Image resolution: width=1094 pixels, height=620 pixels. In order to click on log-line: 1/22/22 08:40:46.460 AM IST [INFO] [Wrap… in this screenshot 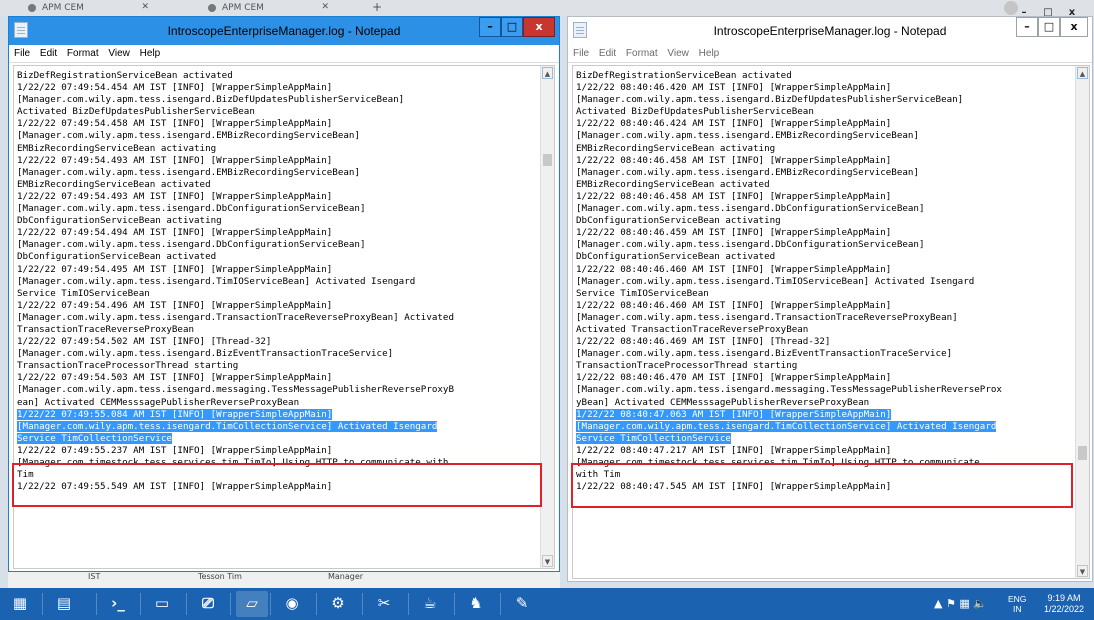, I will do `click(789, 306)`.